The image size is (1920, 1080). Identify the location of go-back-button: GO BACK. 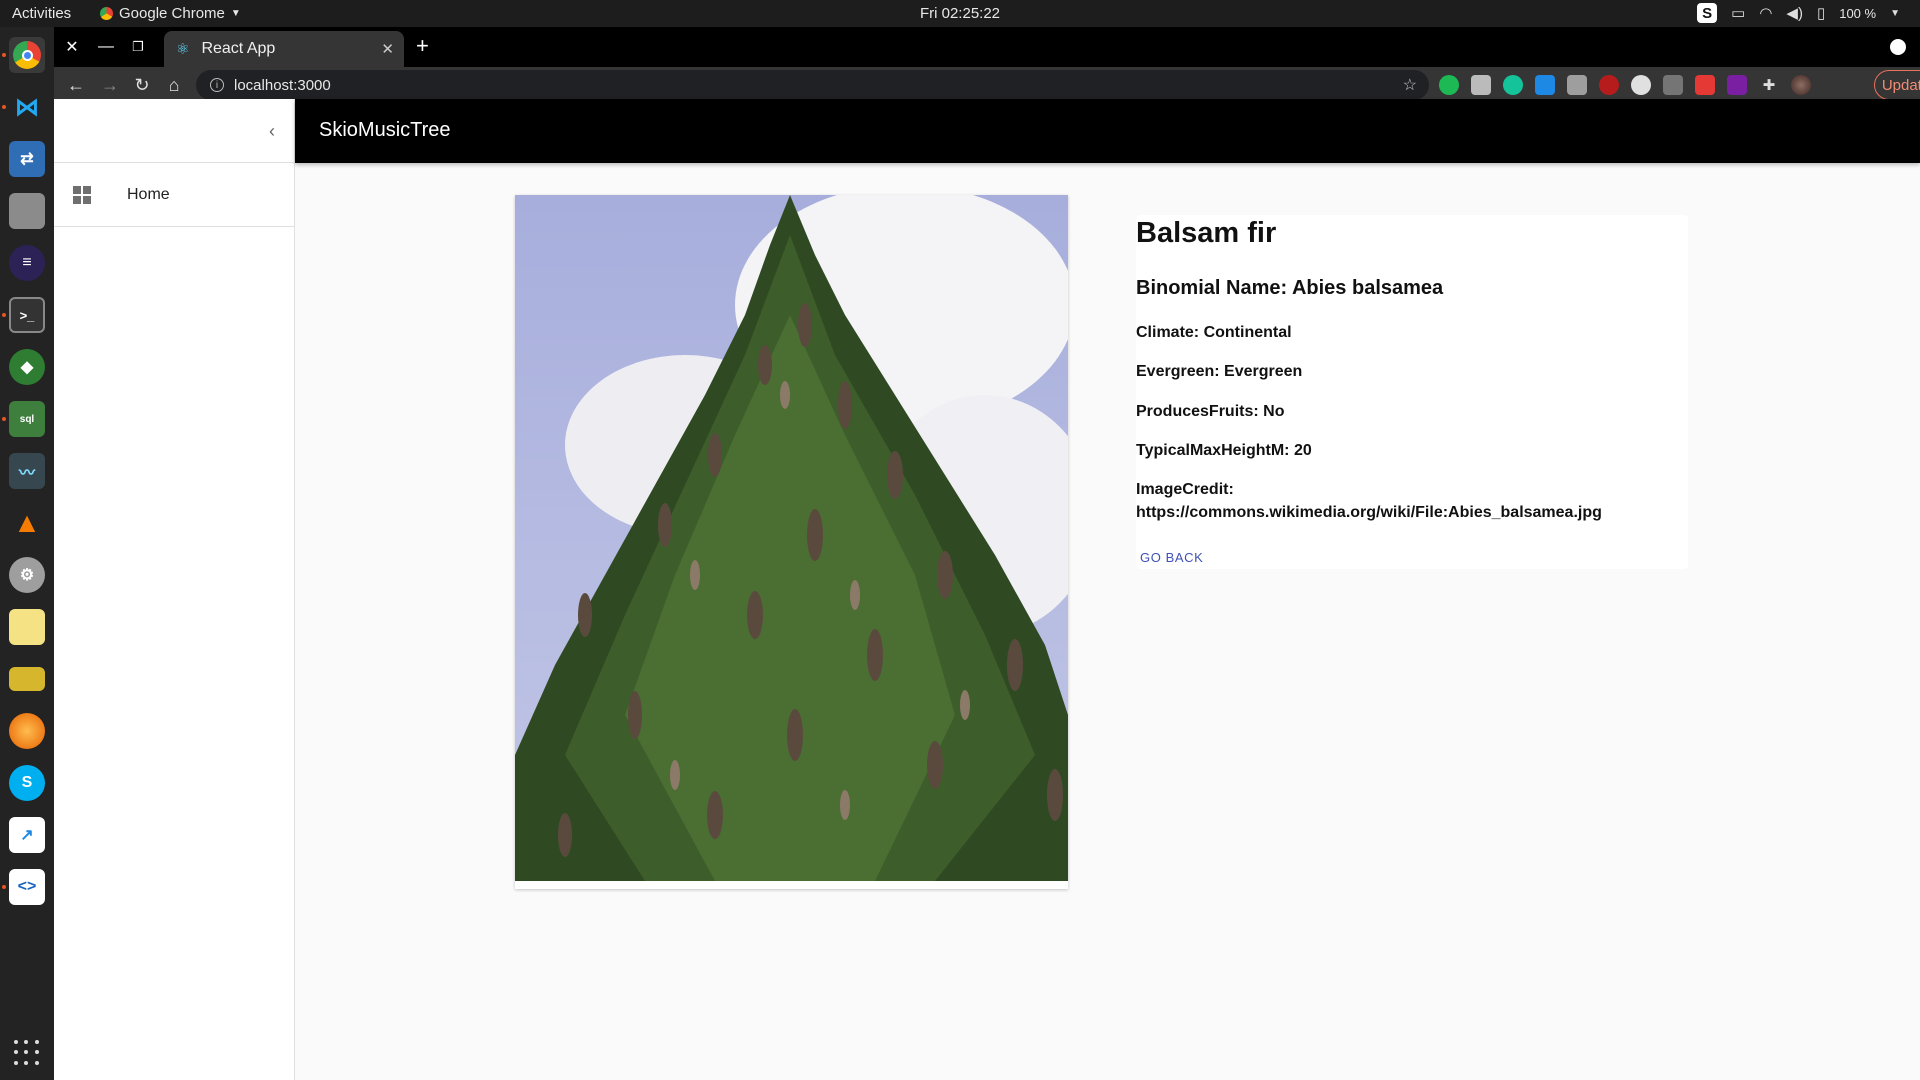
(1171, 557).